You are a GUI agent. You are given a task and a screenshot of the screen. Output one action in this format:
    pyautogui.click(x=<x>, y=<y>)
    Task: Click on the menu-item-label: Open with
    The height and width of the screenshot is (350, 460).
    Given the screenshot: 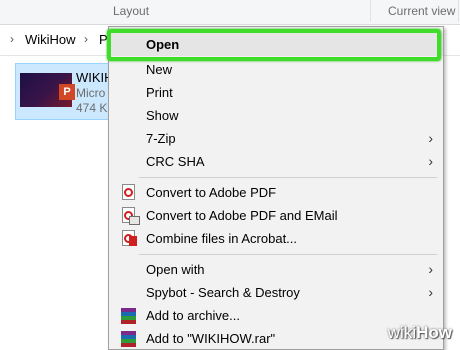 What is the action you would take?
    pyautogui.click(x=175, y=269)
    